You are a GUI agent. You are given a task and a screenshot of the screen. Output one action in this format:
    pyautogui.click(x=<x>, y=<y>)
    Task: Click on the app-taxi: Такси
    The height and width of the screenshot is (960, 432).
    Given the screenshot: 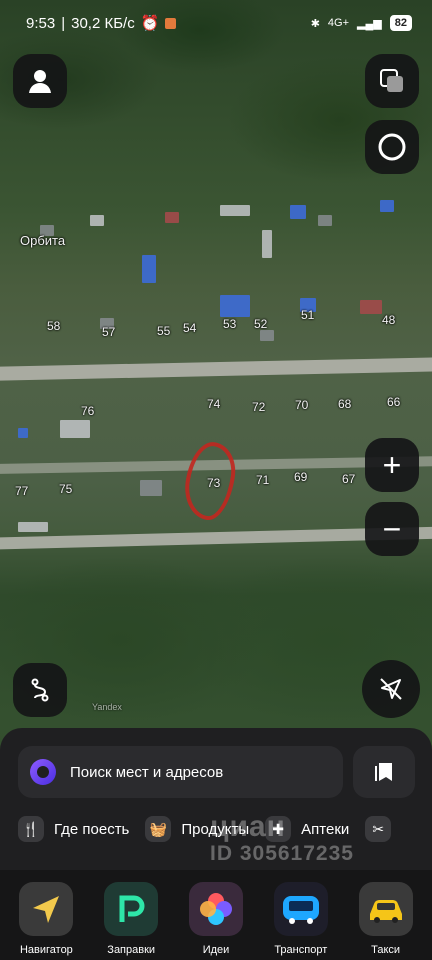 What is the action you would take?
    pyautogui.click(x=386, y=921)
    